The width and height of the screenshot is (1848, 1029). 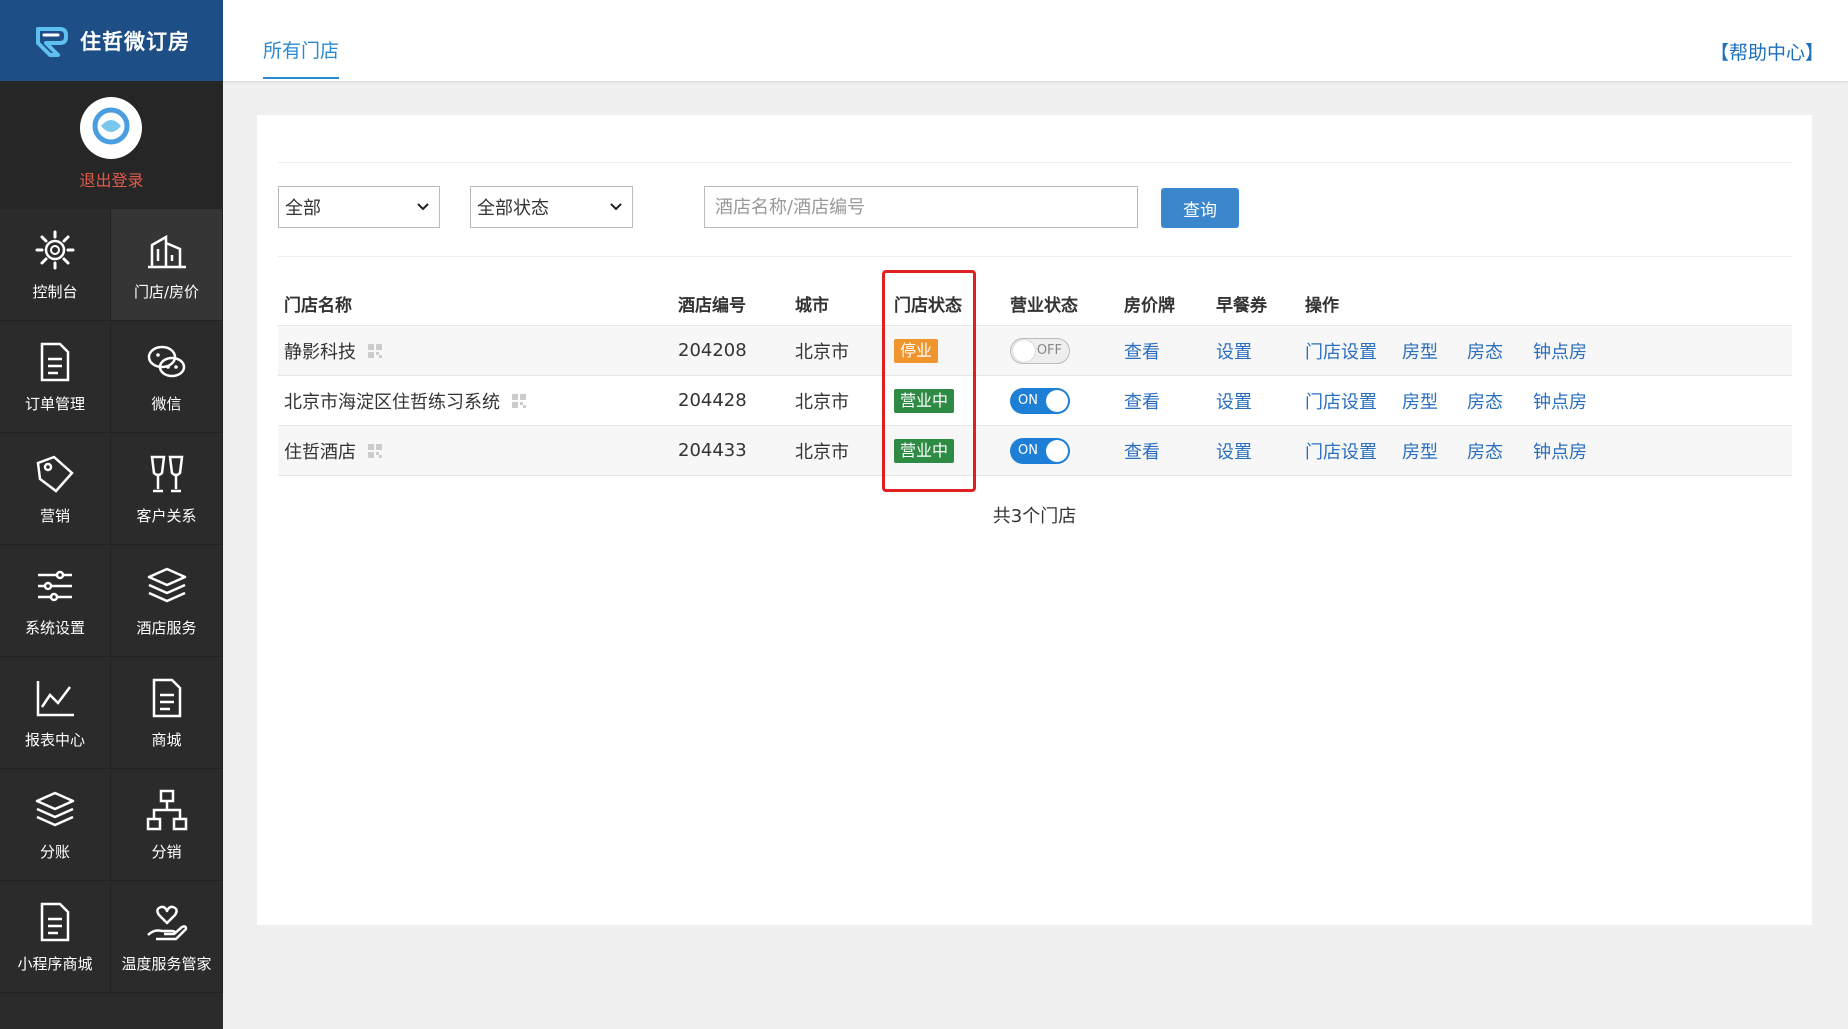 I want to click on col-header-city: 城市, so click(x=812, y=305).